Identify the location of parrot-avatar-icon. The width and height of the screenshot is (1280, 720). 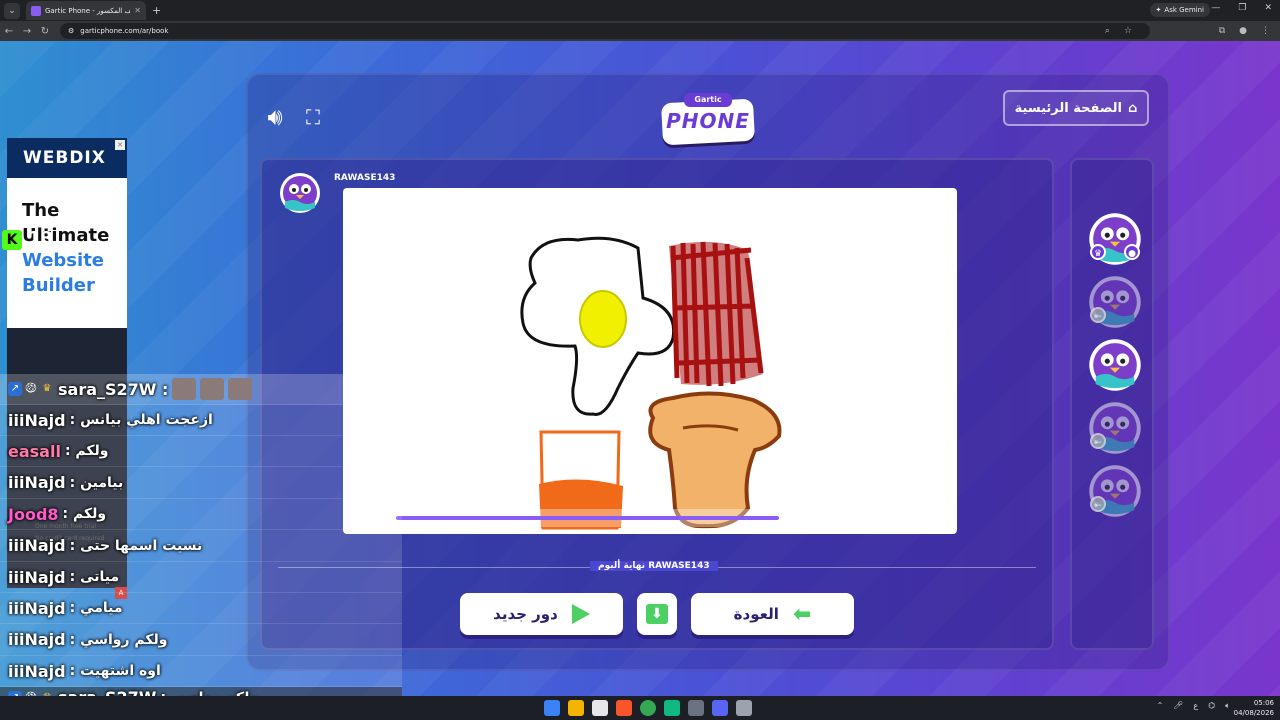
(1115, 365).